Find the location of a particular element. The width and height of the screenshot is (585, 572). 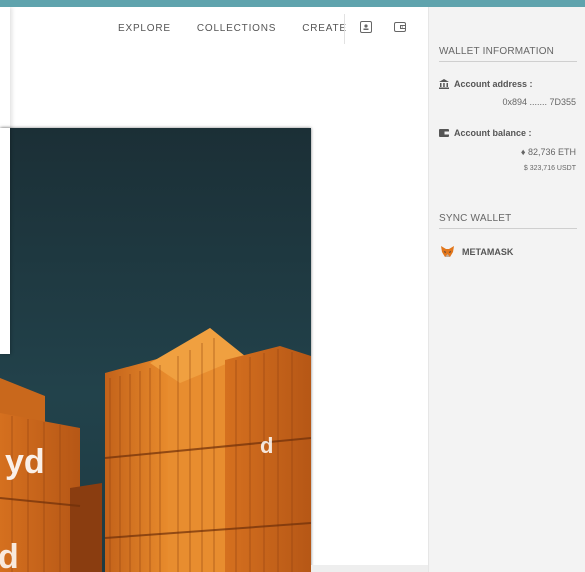

account-address-value: 0x894 ....... 7D355 is located at coordinates (539, 102).